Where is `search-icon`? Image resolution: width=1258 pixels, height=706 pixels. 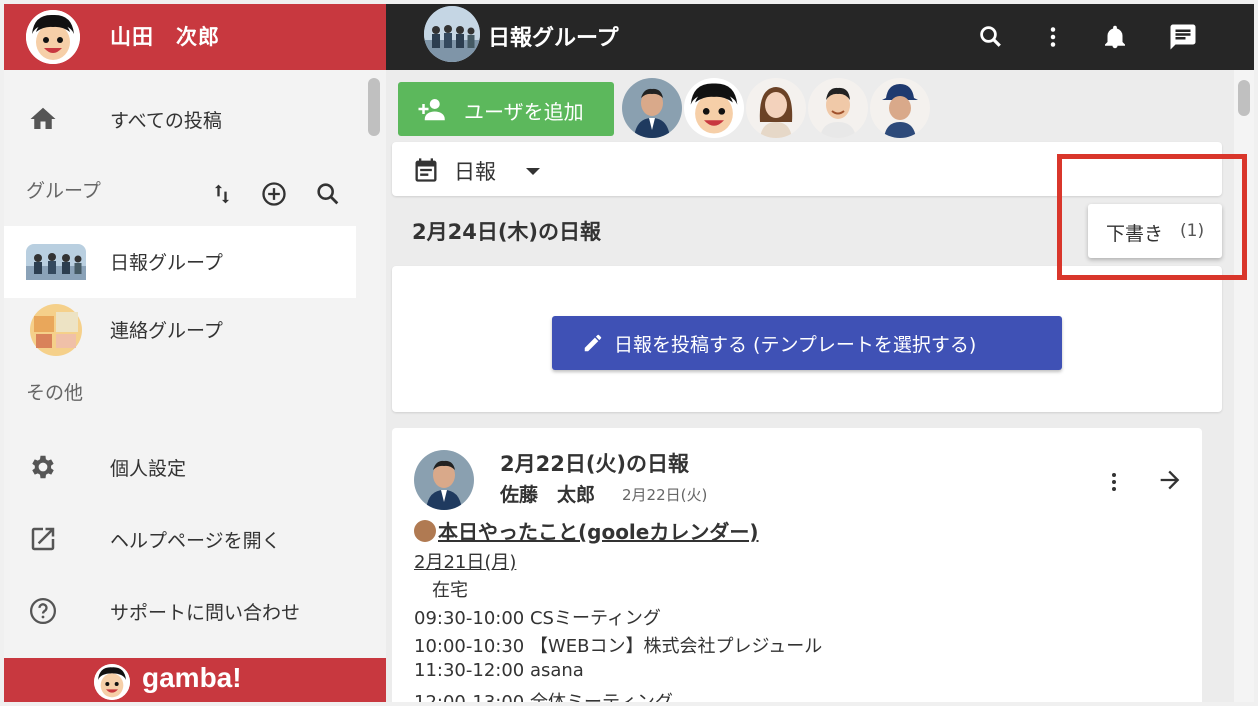 search-icon is located at coordinates (991, 37).